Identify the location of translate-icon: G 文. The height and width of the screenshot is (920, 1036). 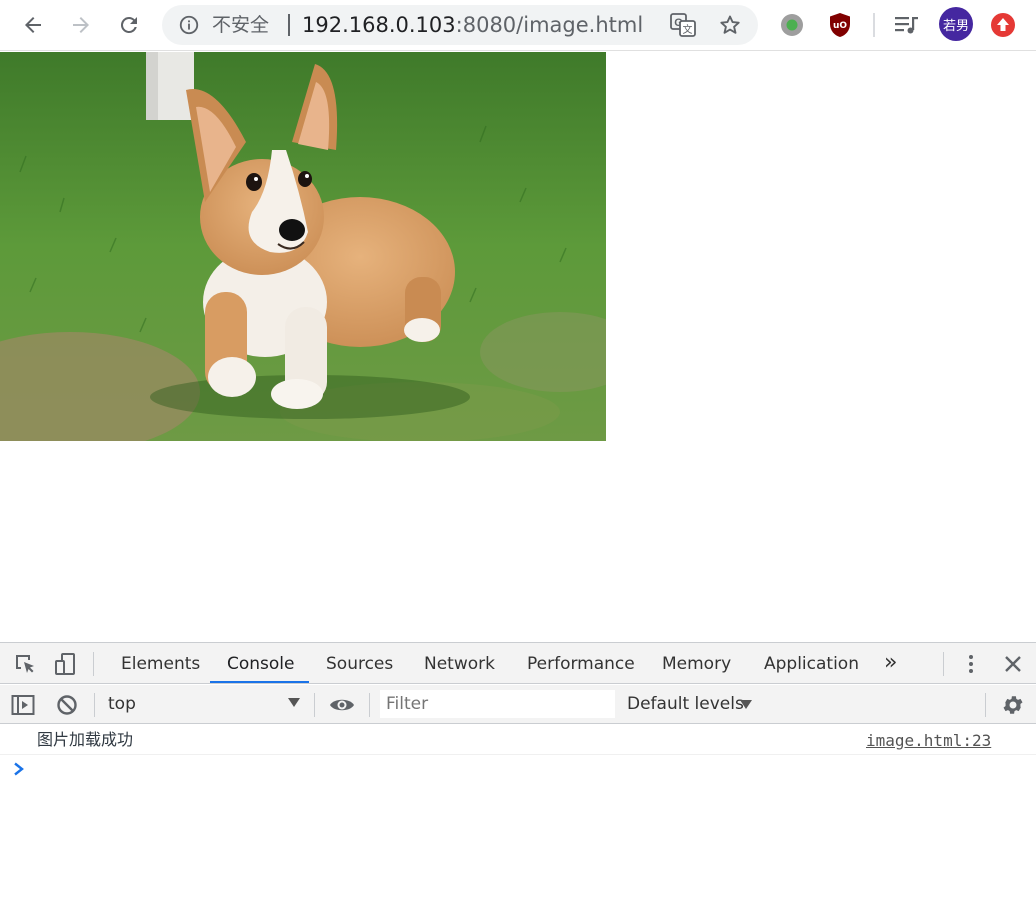
(683, 25).